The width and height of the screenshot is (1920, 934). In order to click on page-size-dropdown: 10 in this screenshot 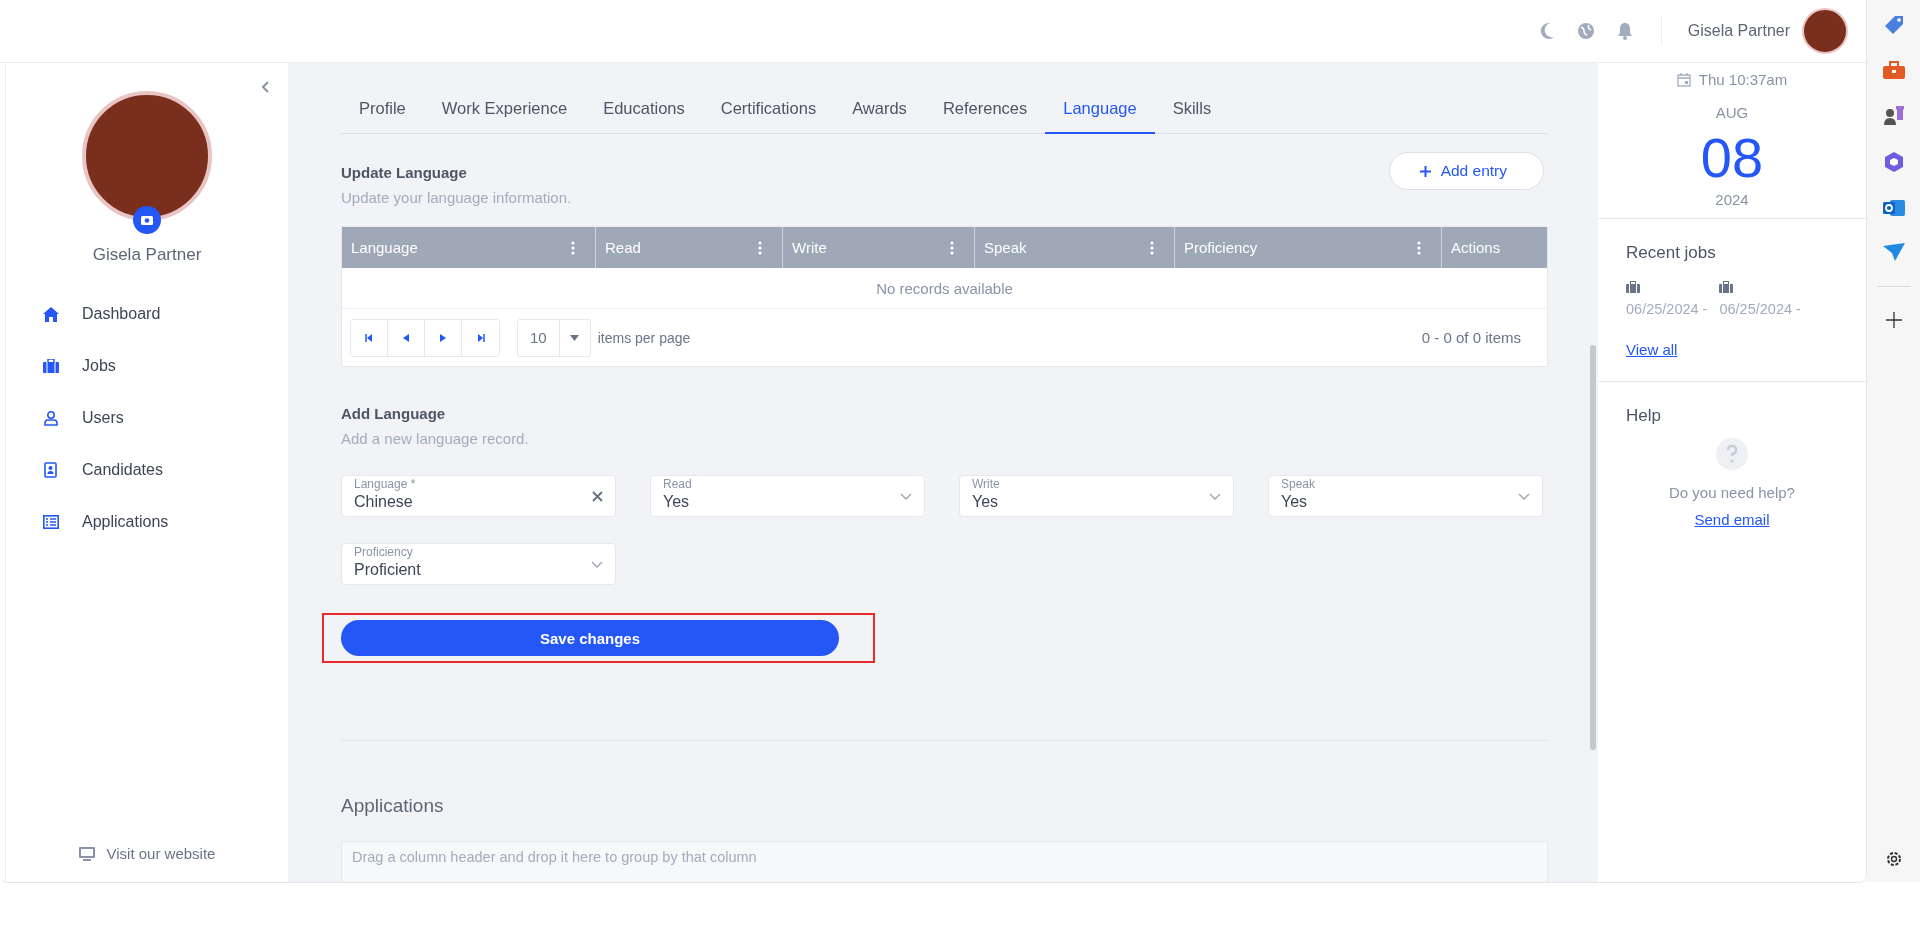, I will do `click(554, 337)`.